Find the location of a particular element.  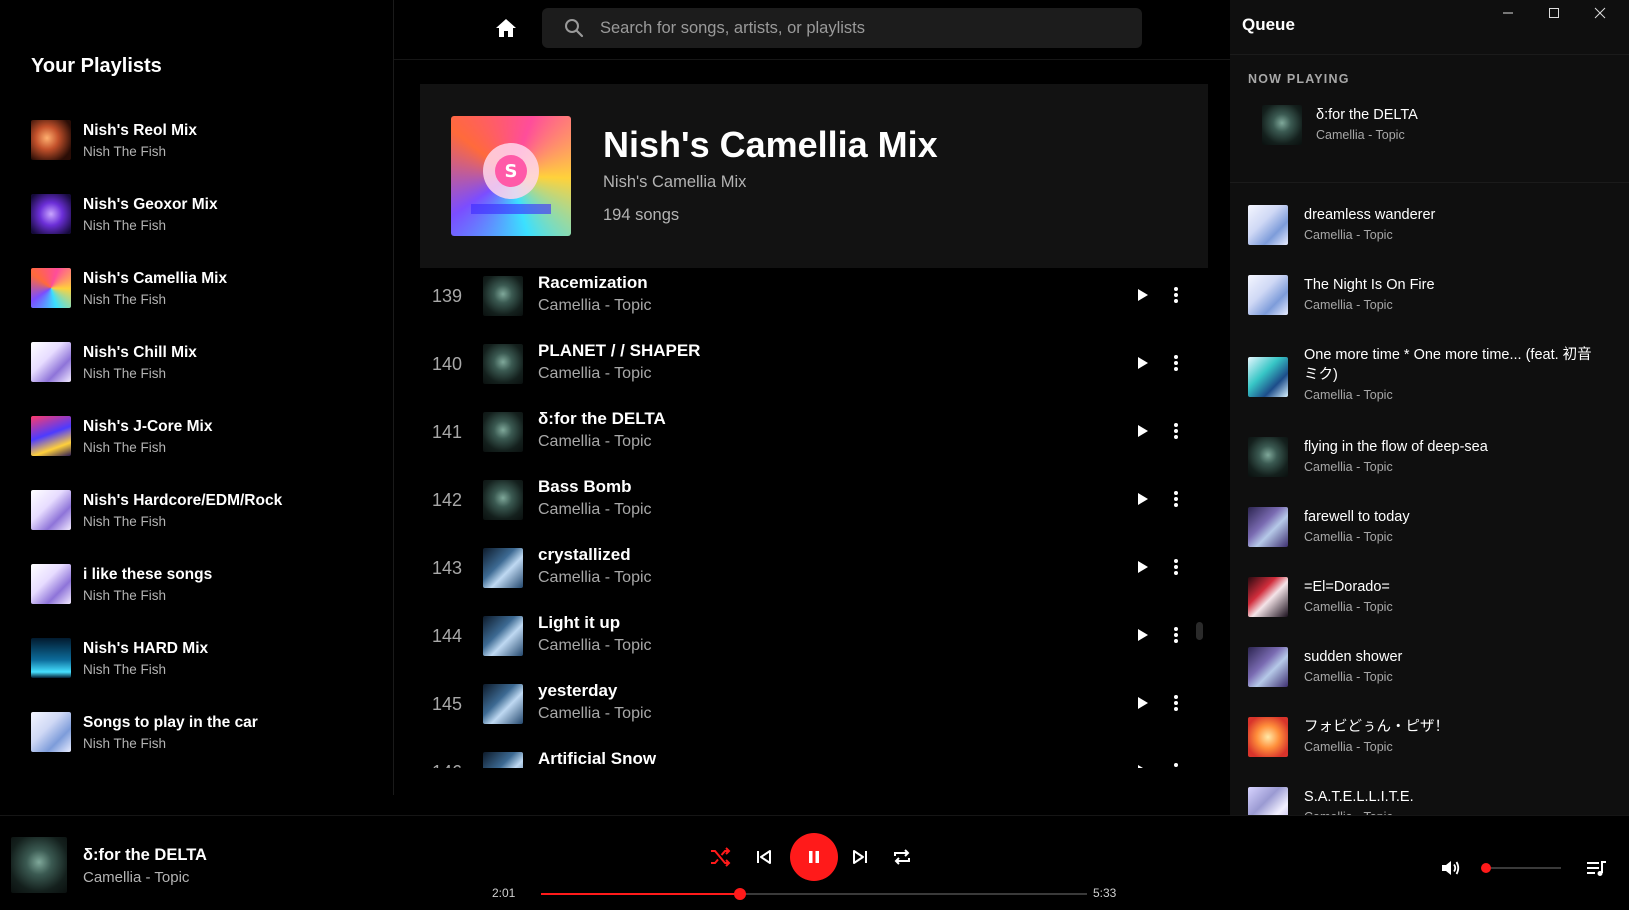

home-button is located at coordinates (506, 28).